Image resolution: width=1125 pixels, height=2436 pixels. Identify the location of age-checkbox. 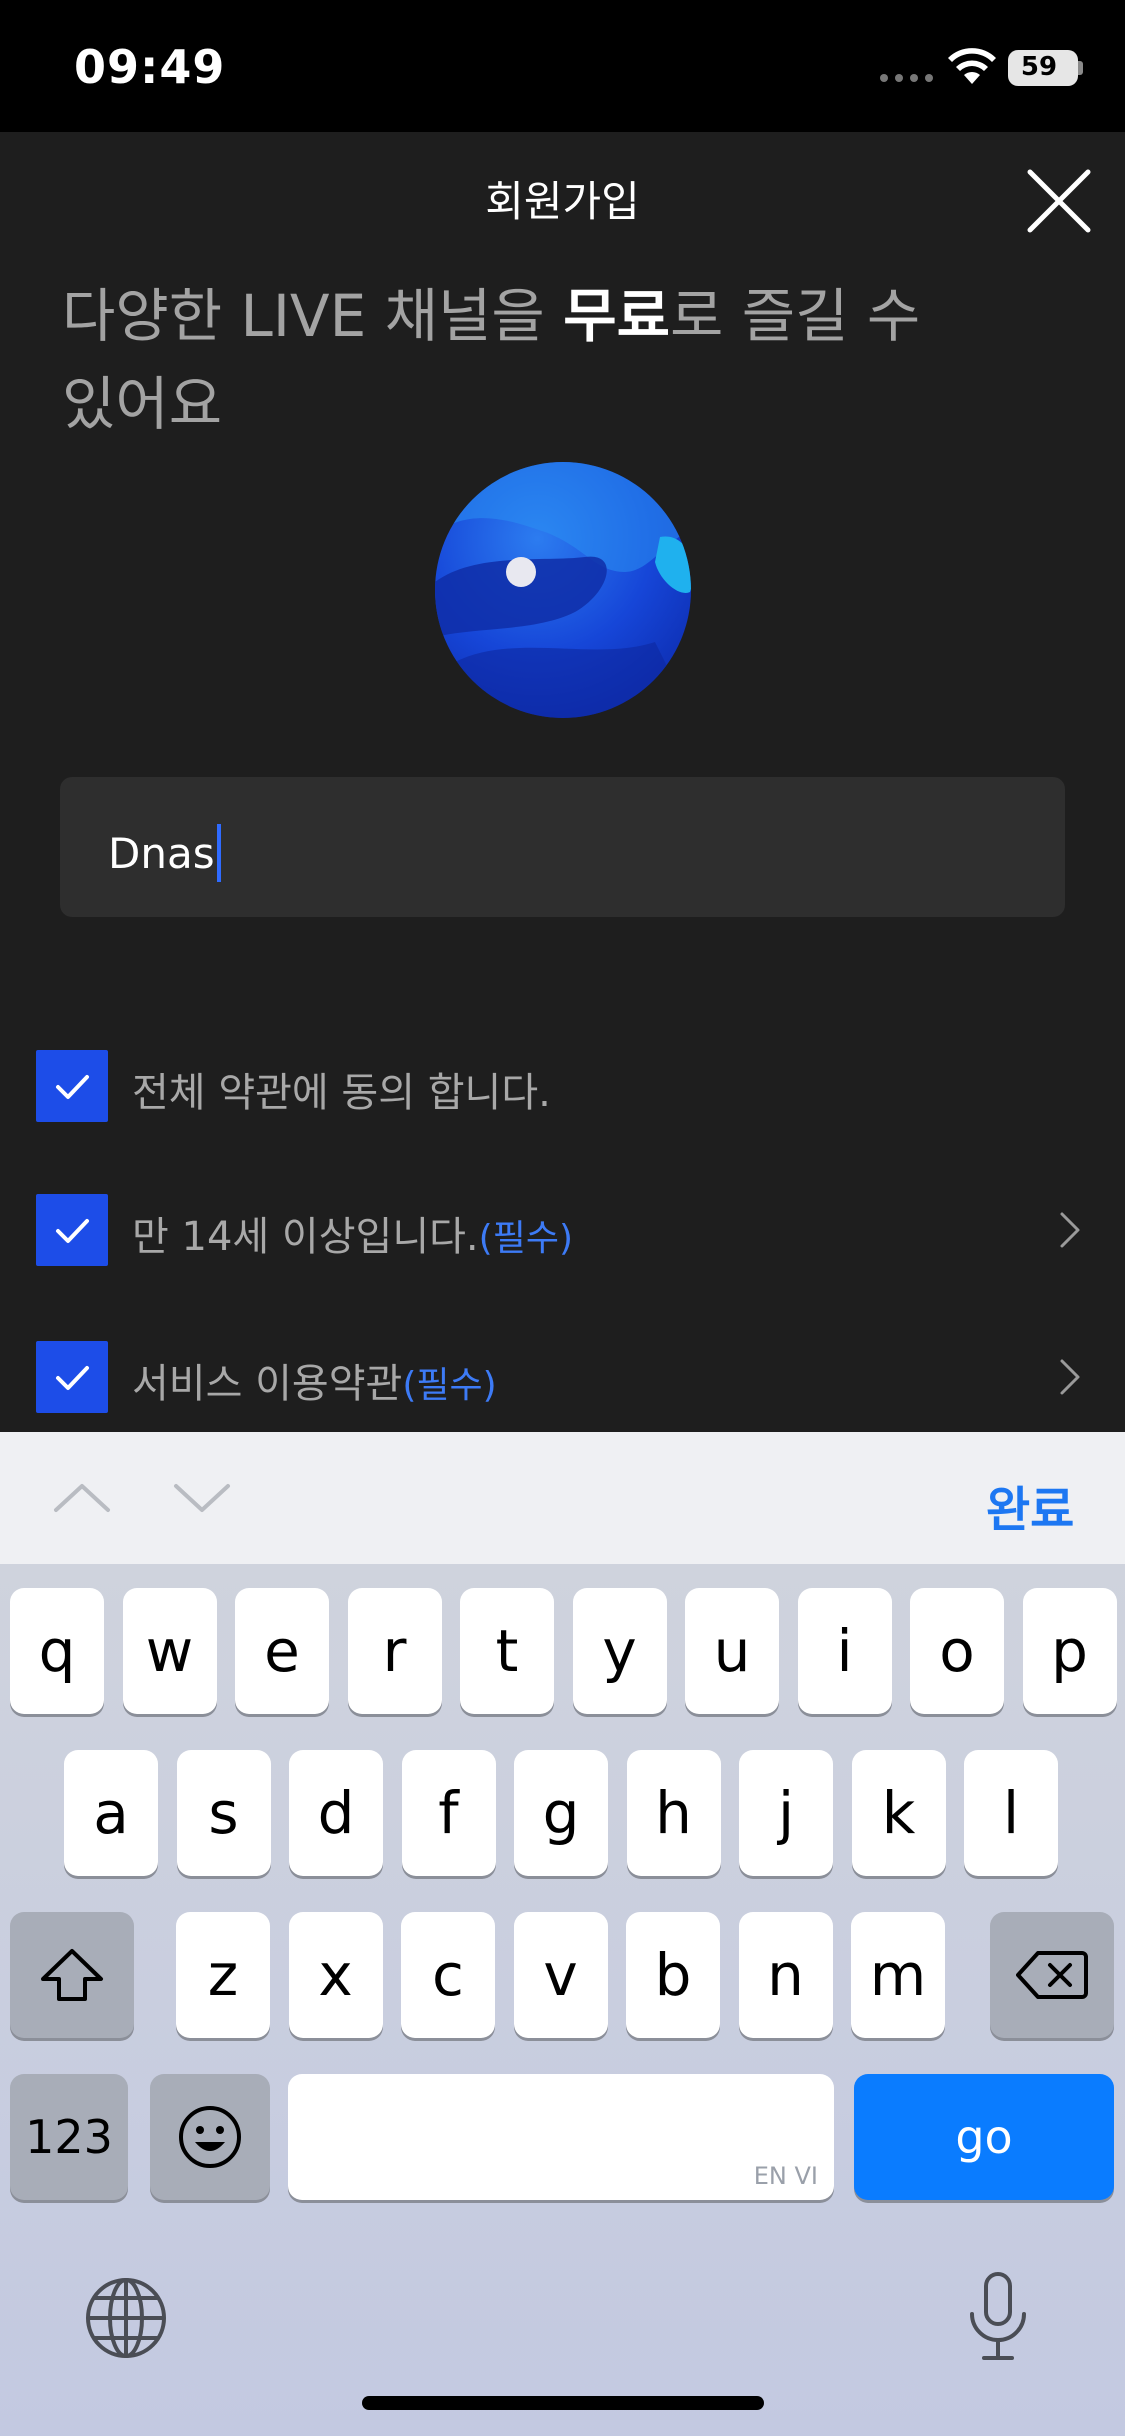
(72, 1230).